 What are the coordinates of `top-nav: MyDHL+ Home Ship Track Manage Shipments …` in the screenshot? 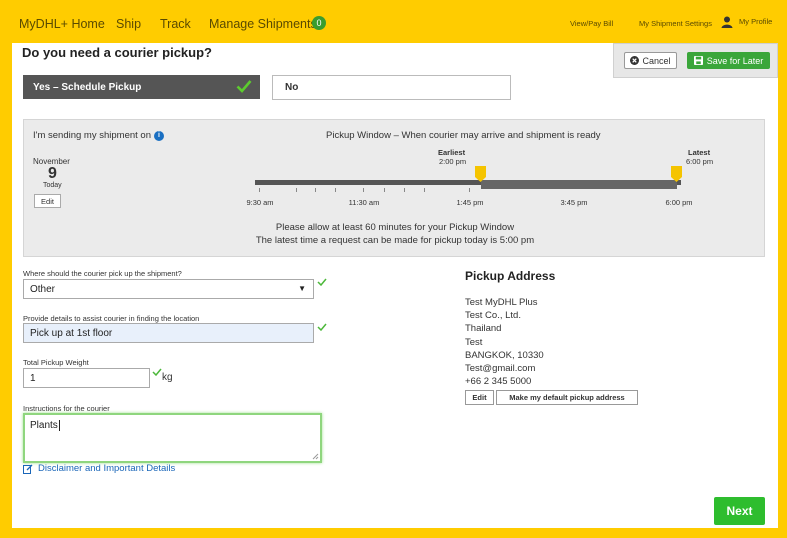 It's located at (393, 21).